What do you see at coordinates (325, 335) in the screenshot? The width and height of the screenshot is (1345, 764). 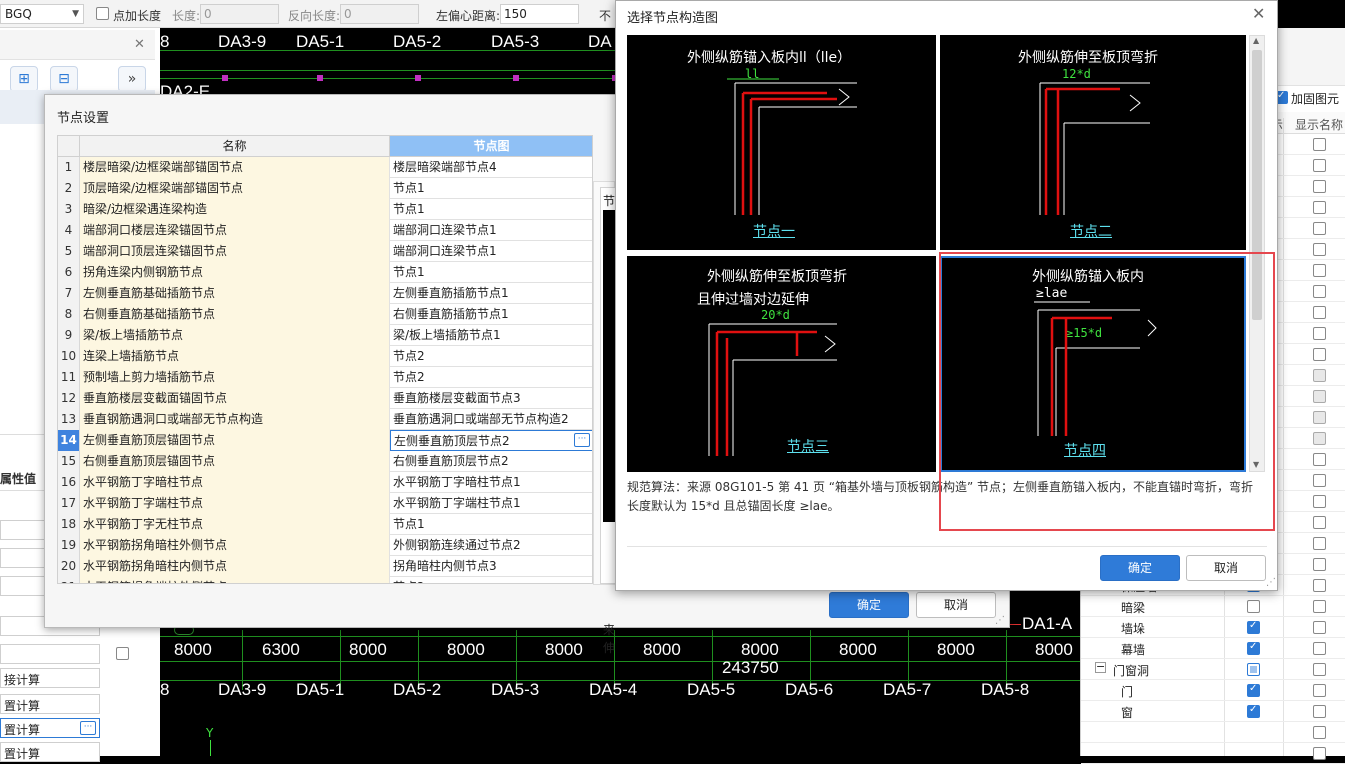 I see `table-row: 9 梁/板上墙插筋节点 梁/板上墙插筋节点1` at bounding box center [325, 335].